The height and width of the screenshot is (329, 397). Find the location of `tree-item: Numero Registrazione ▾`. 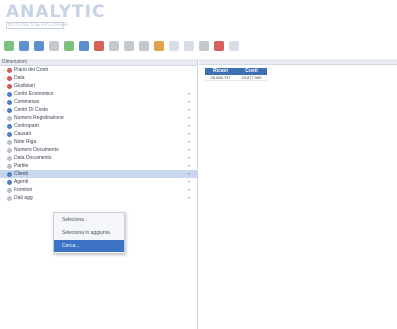

tree-item: Numero Registrazione ▾ is located at coordinates (98, 118).